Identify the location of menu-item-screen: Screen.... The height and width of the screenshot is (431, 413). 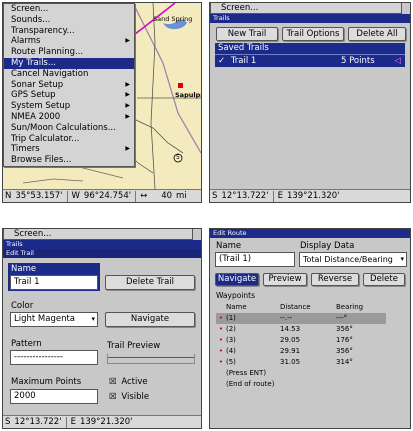
(69, 9).